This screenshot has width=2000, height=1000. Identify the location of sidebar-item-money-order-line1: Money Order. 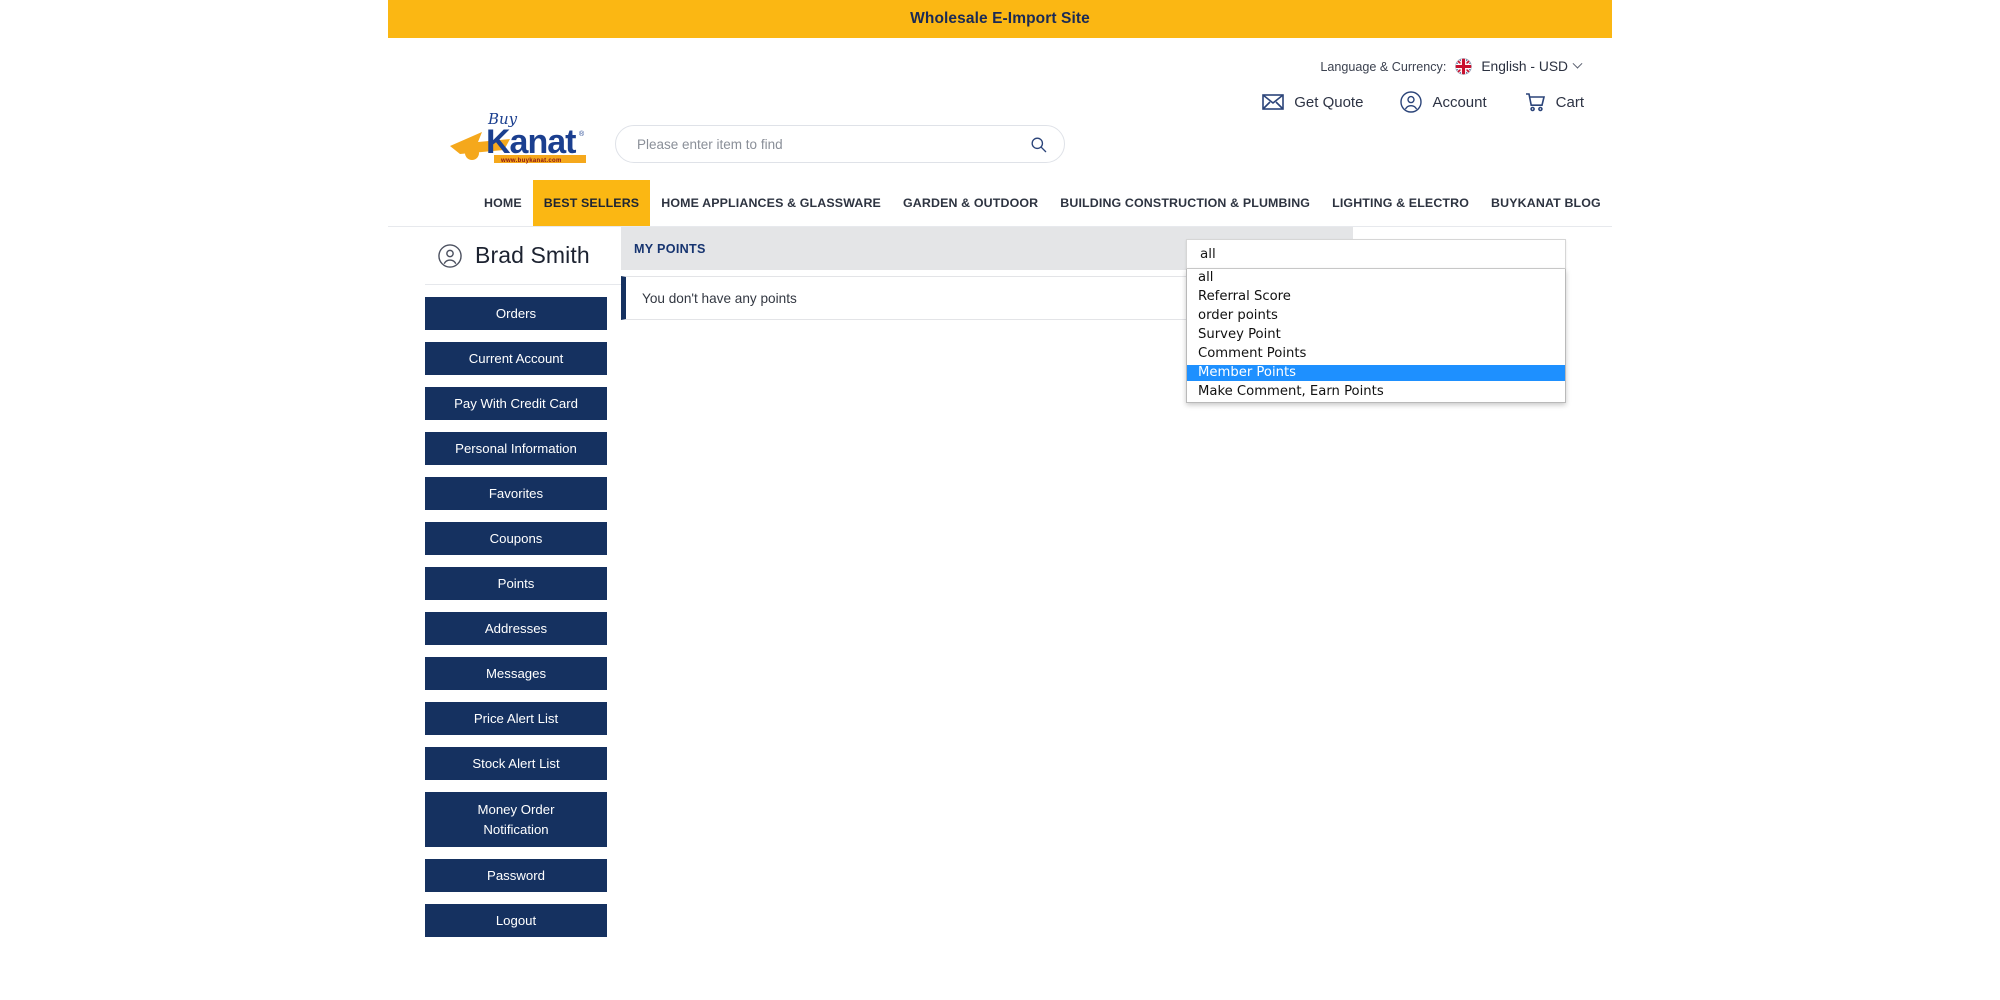
(516, 810).